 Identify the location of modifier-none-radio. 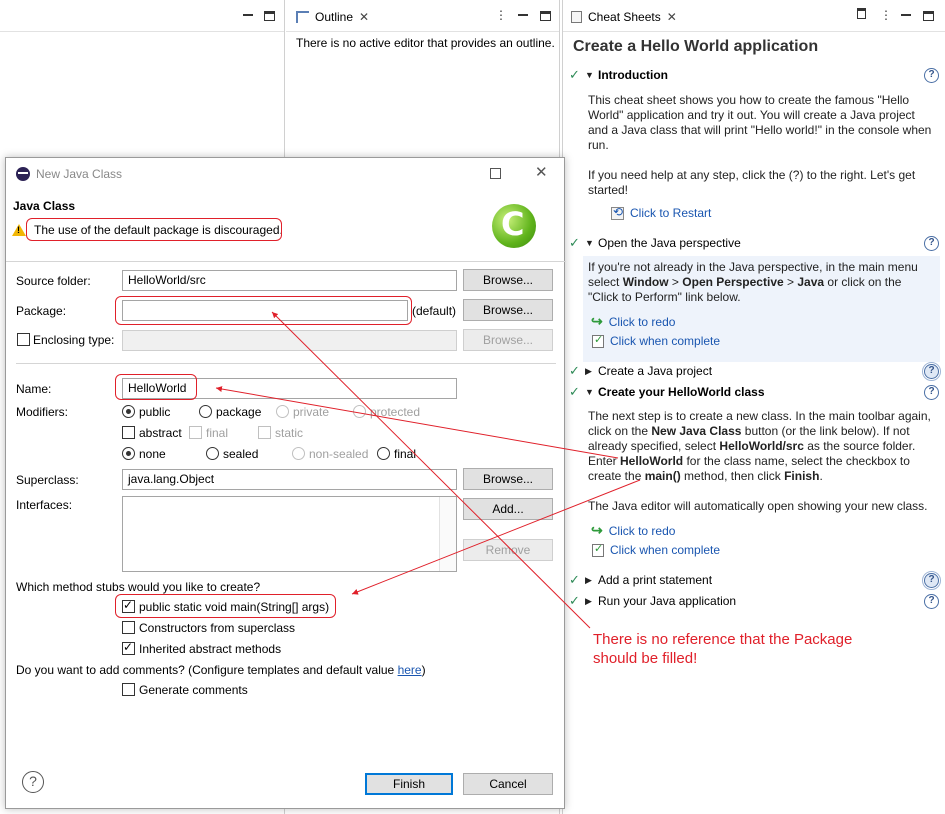
(128, 453).